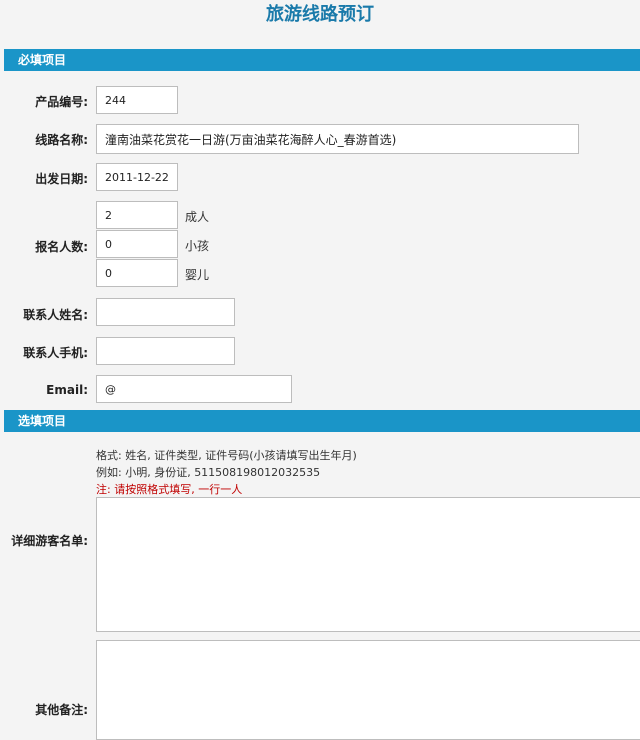 The width and height of the screenshot is (640, 740). Describe the element at coordinates (197, 217) in the screenshot. I see `adult-unit: 成人` at that location.